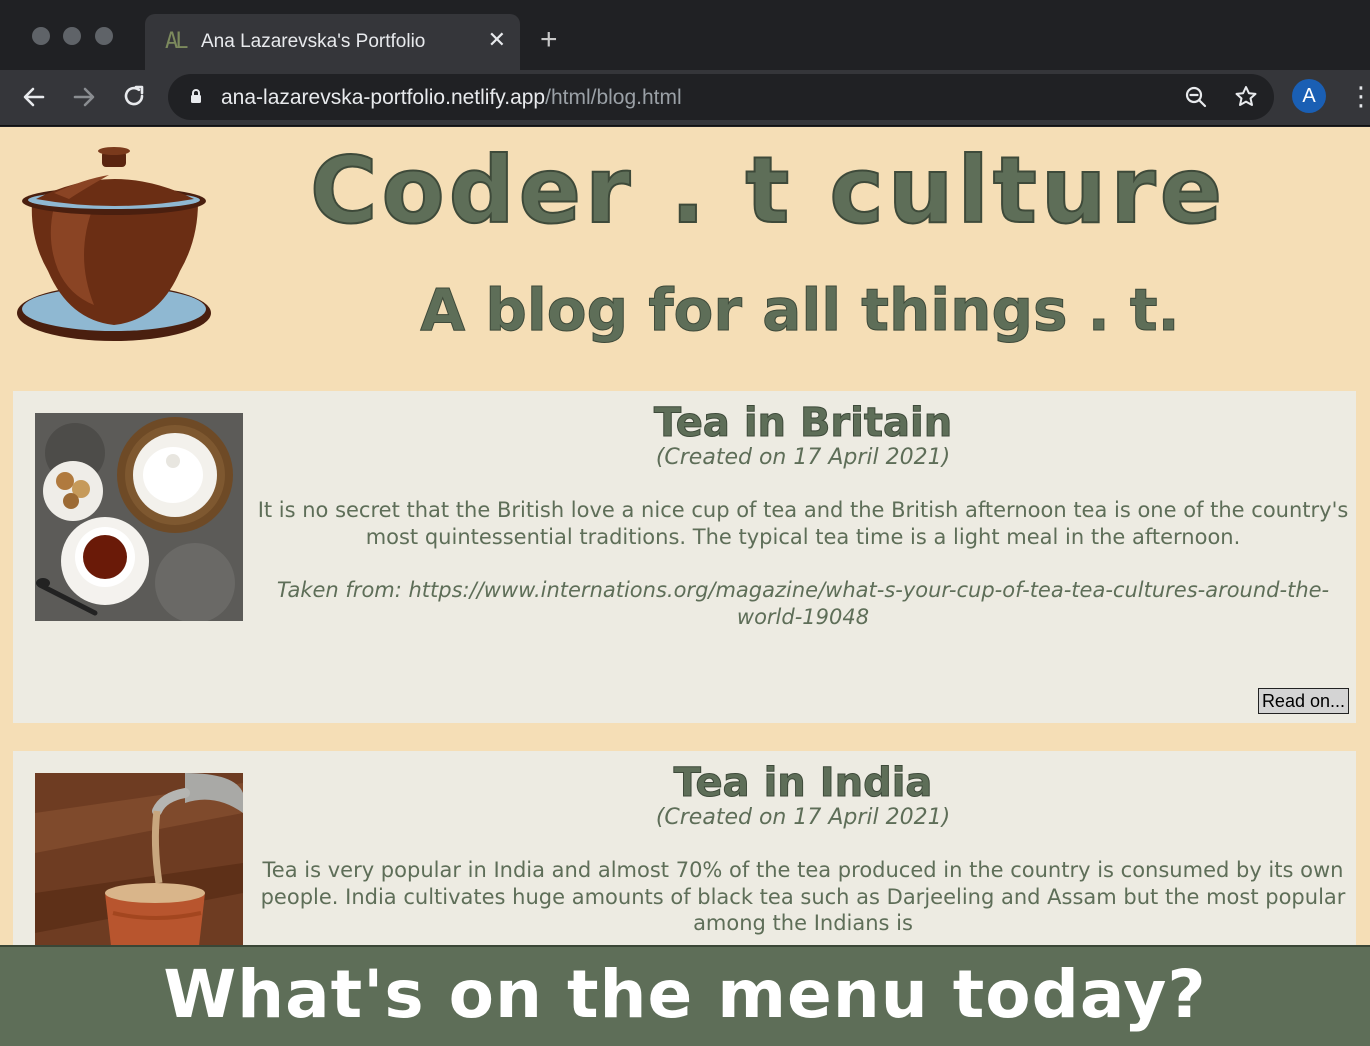  What do you see at coordinates (1309, 96) in the screenshot?
I see `profile-avatar: A` at bounding box center [1309, 96].